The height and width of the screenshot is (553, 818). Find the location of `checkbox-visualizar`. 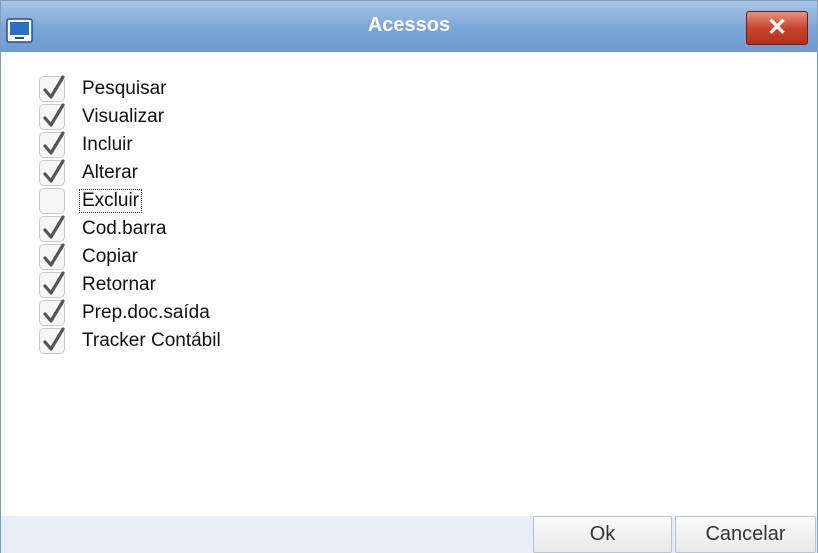

checkbox-visualizar is located at coordinates (52, 116).